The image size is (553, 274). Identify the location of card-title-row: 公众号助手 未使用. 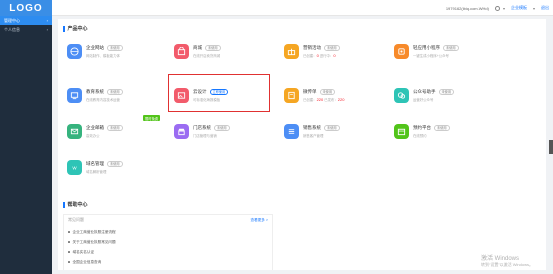
(434, 91).